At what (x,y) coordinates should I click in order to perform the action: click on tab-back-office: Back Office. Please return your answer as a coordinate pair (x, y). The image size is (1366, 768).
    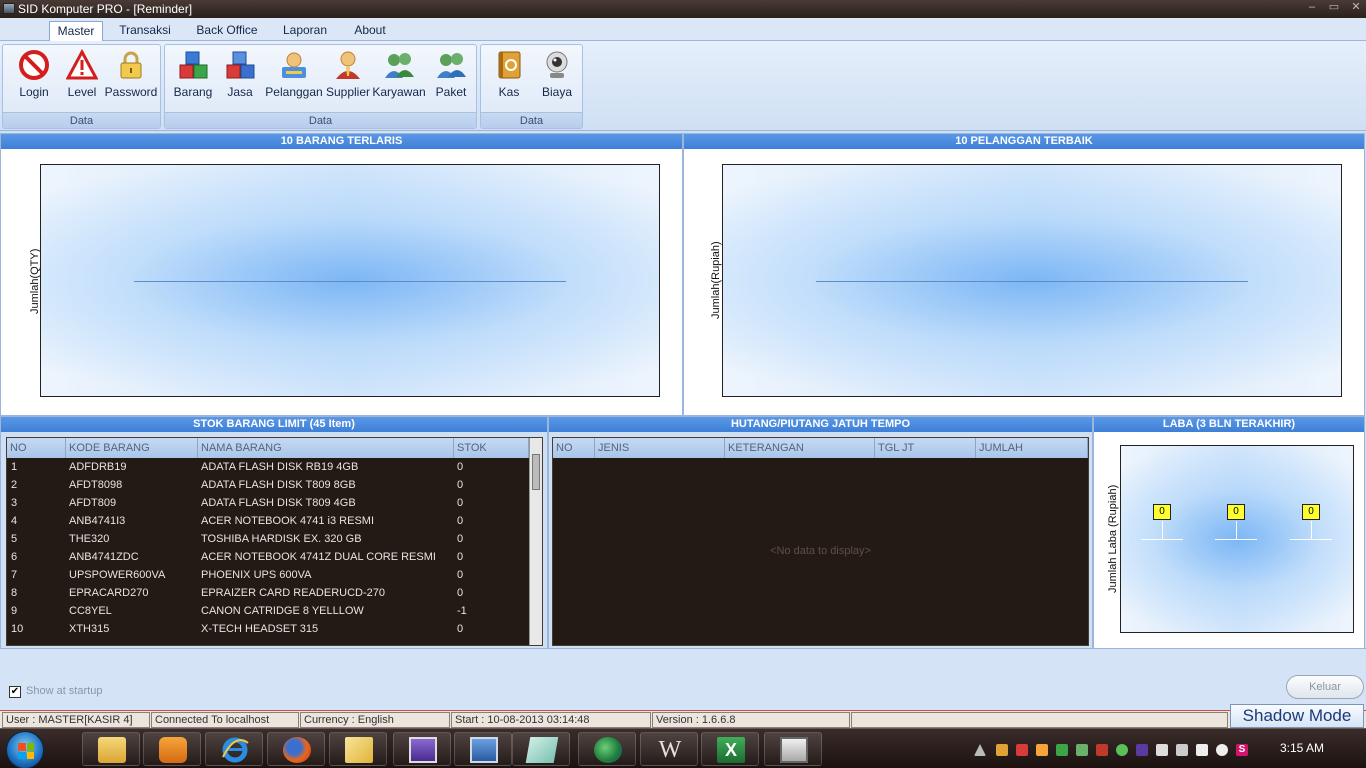
    Looking at the image, I should click on (227, 31).